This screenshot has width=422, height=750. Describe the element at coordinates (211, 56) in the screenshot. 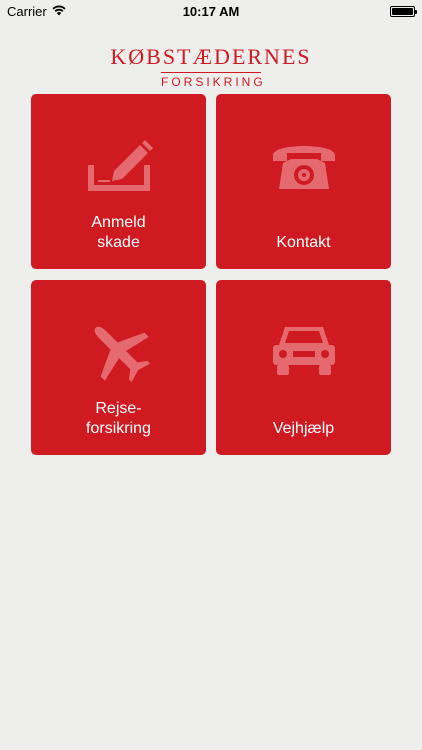

I see `logo-title: KØBSTÆDERNES` at that location.